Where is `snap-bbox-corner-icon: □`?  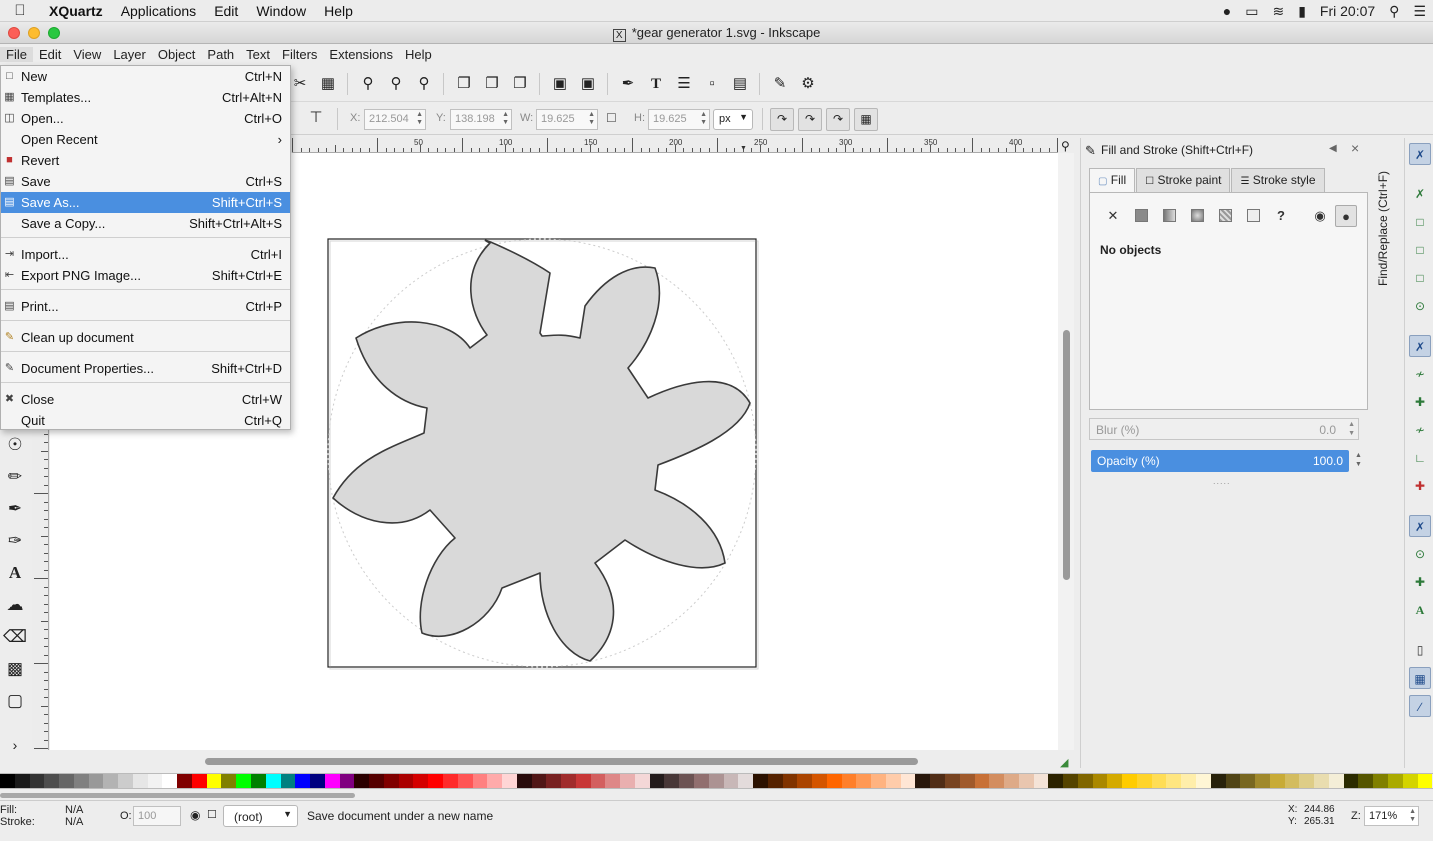
snap-bbox-corner-icon: □ is located at coordinates (1420, 250).